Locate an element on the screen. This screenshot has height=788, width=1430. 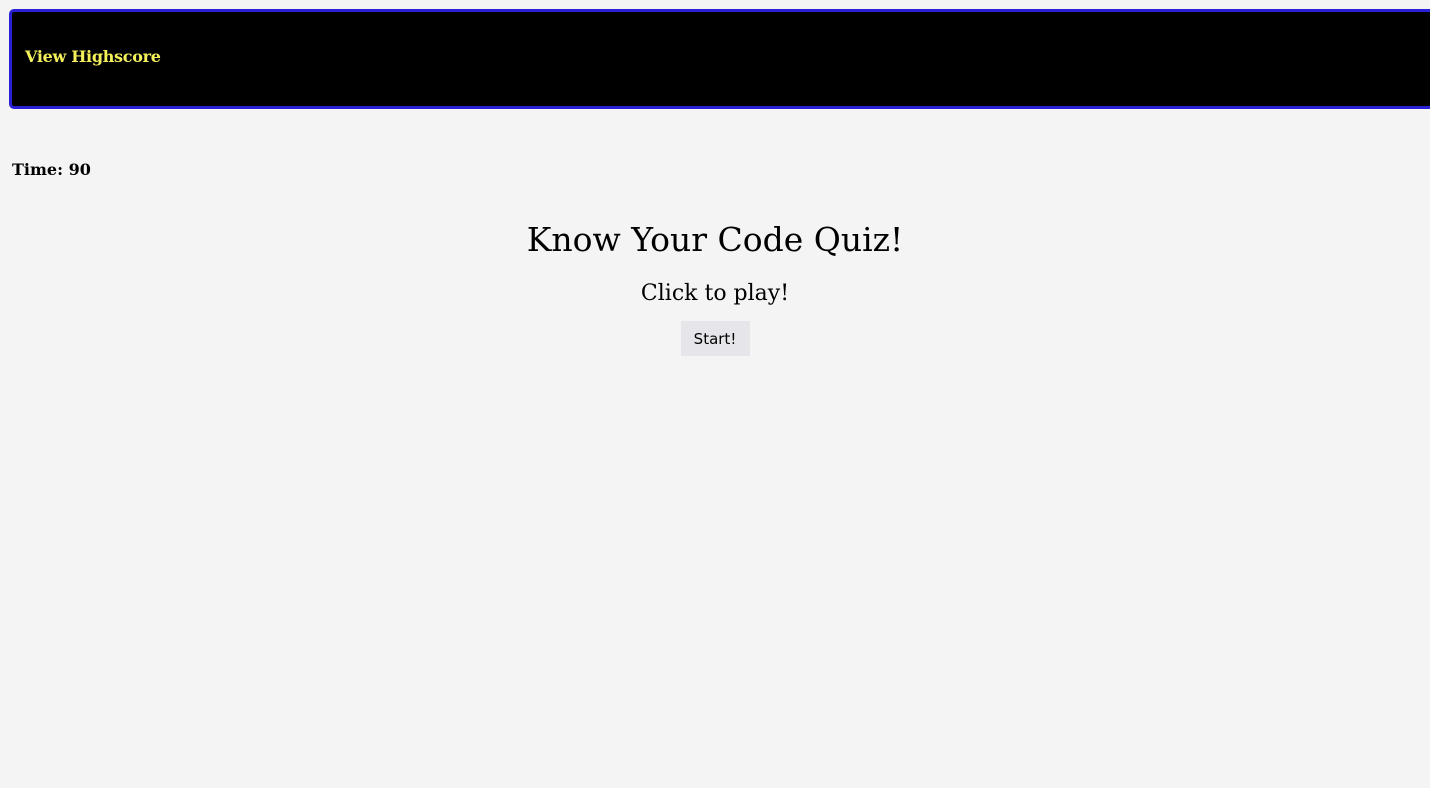
timer-display: Time: 90 is located at coordinates (51, 169).